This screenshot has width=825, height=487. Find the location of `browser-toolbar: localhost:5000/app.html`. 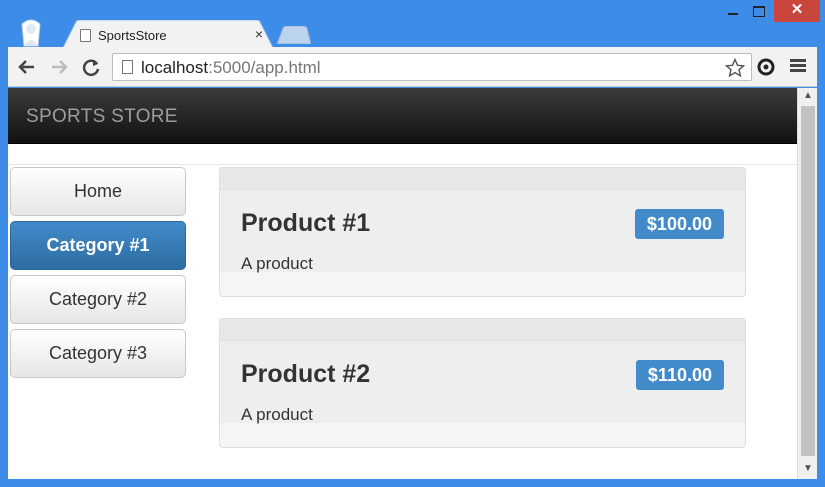

browser-toolbar: localhost:5000/app.html is located at coordinates (412, 67).